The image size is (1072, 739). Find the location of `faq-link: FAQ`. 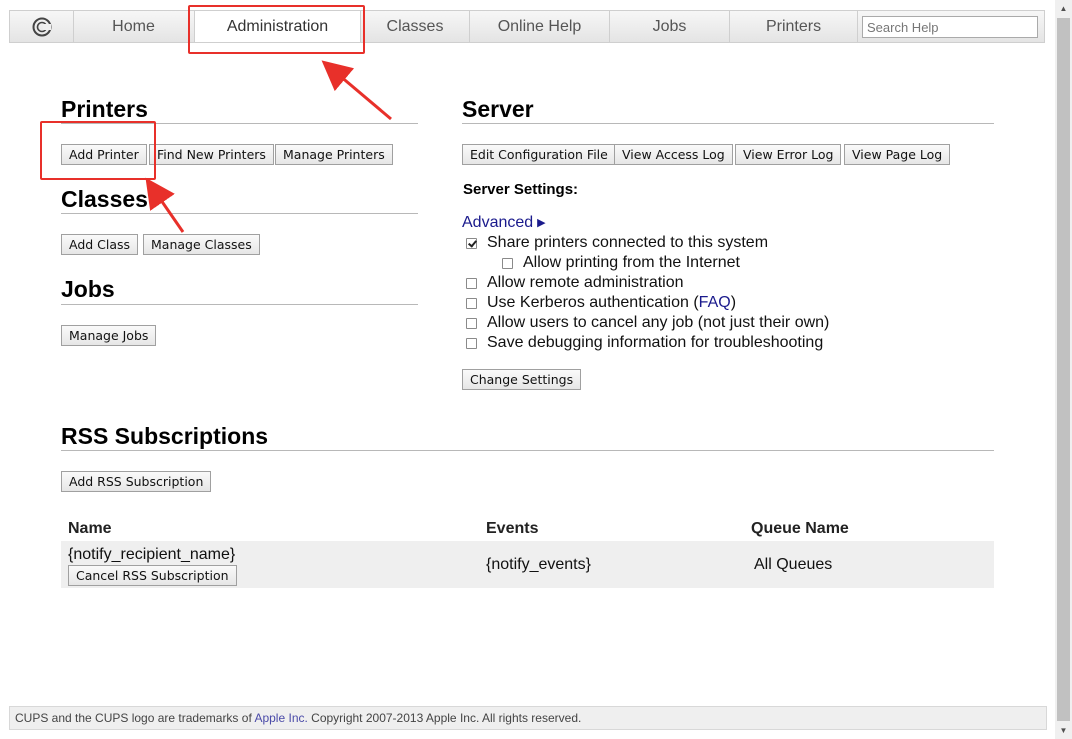

faq-link: FAQ is located at coordinates (715, 302).